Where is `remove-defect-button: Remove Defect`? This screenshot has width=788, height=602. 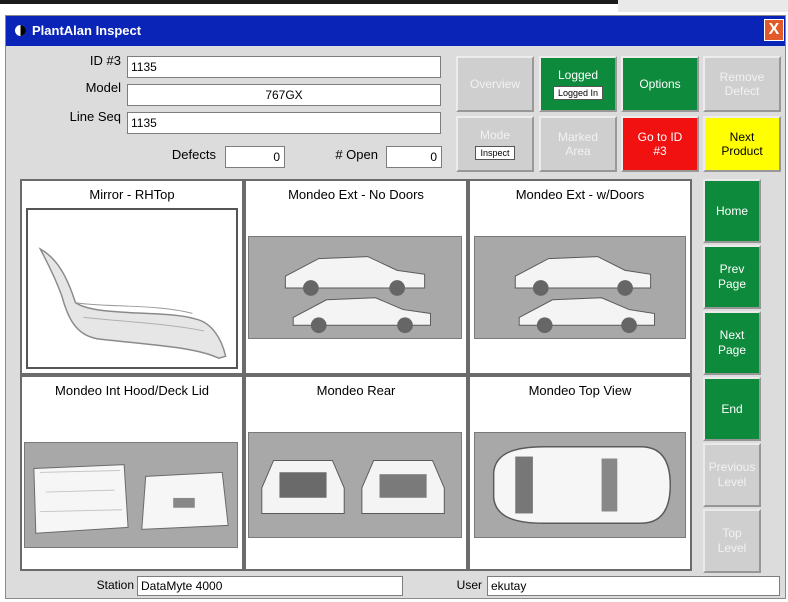
remove-defect-button: Remove Defect is located at coordinates (742, 84).